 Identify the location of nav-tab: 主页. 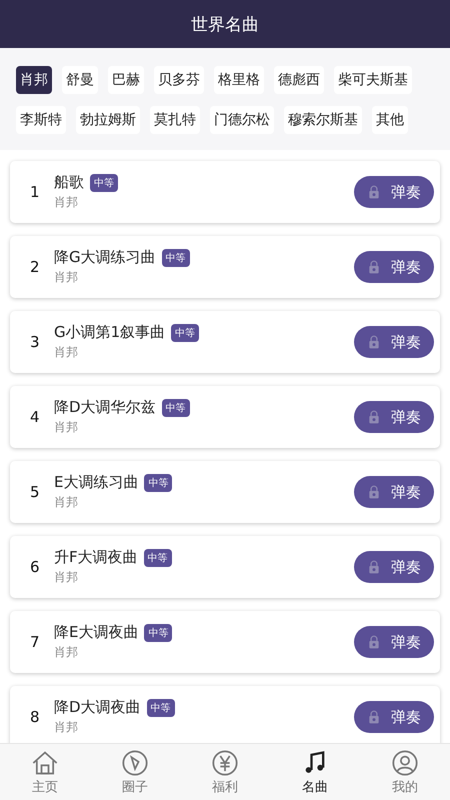
(45, 772).